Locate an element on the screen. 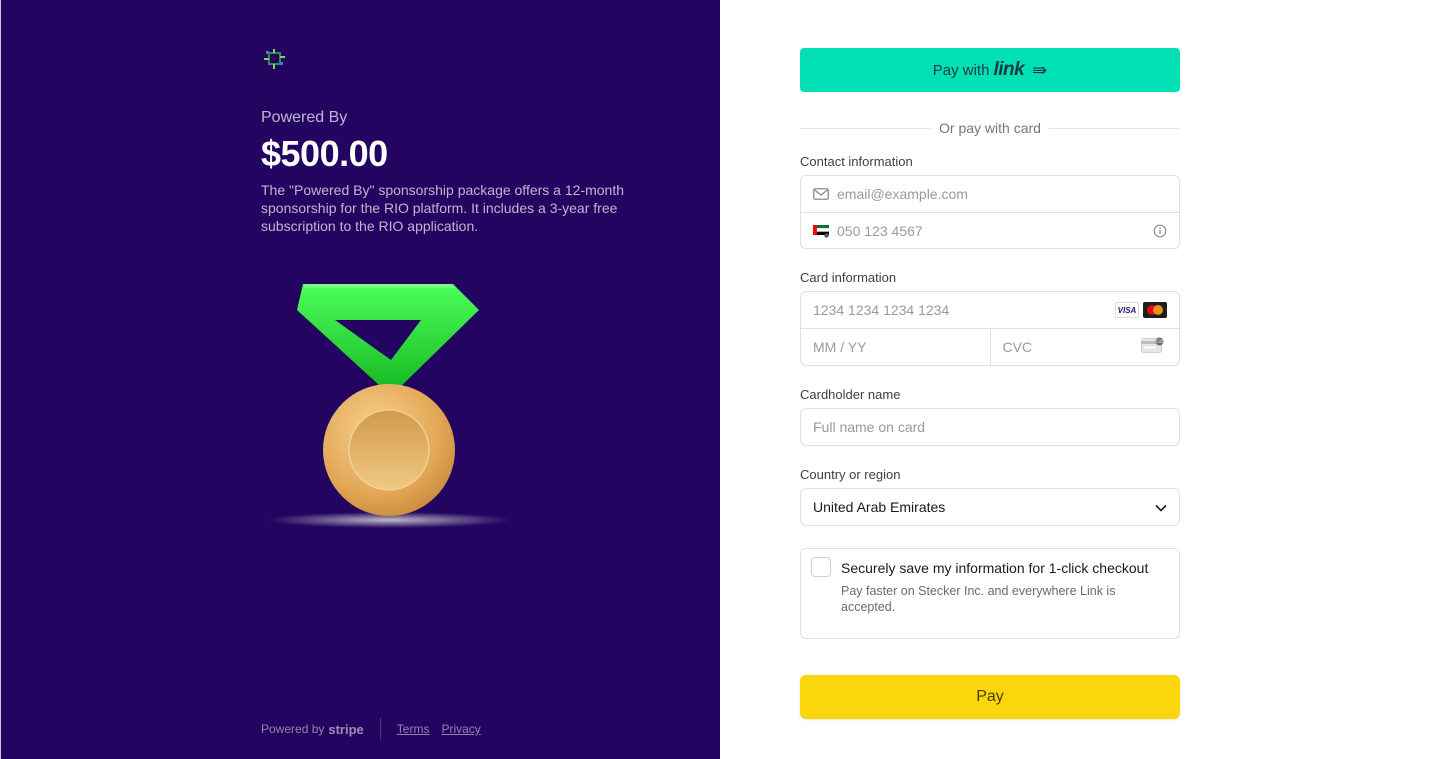  product-price: $500.00 is located at coordinates (324, 153).